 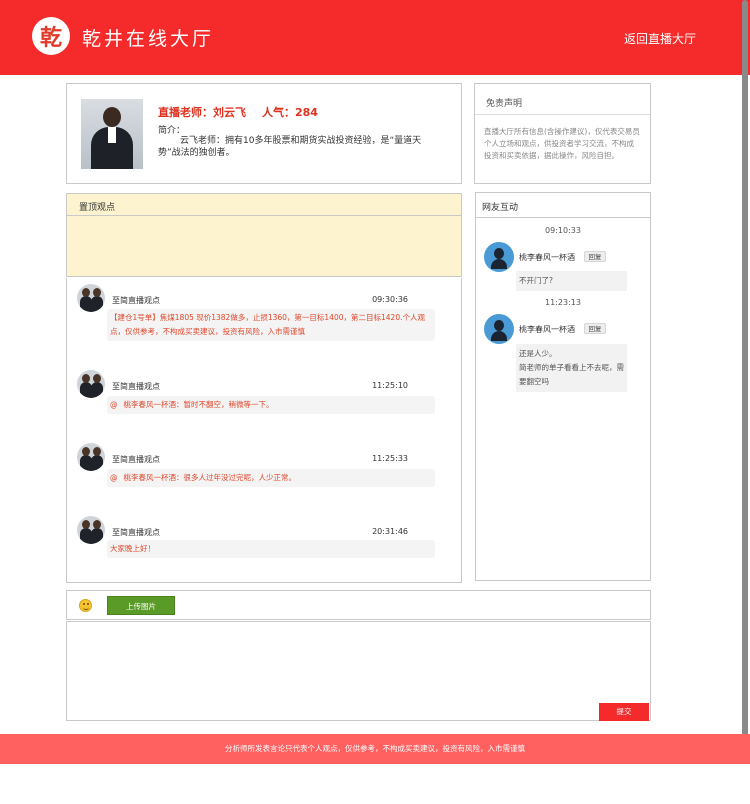 I want to click on site-logo: 乾, so click(x=51, y=36).